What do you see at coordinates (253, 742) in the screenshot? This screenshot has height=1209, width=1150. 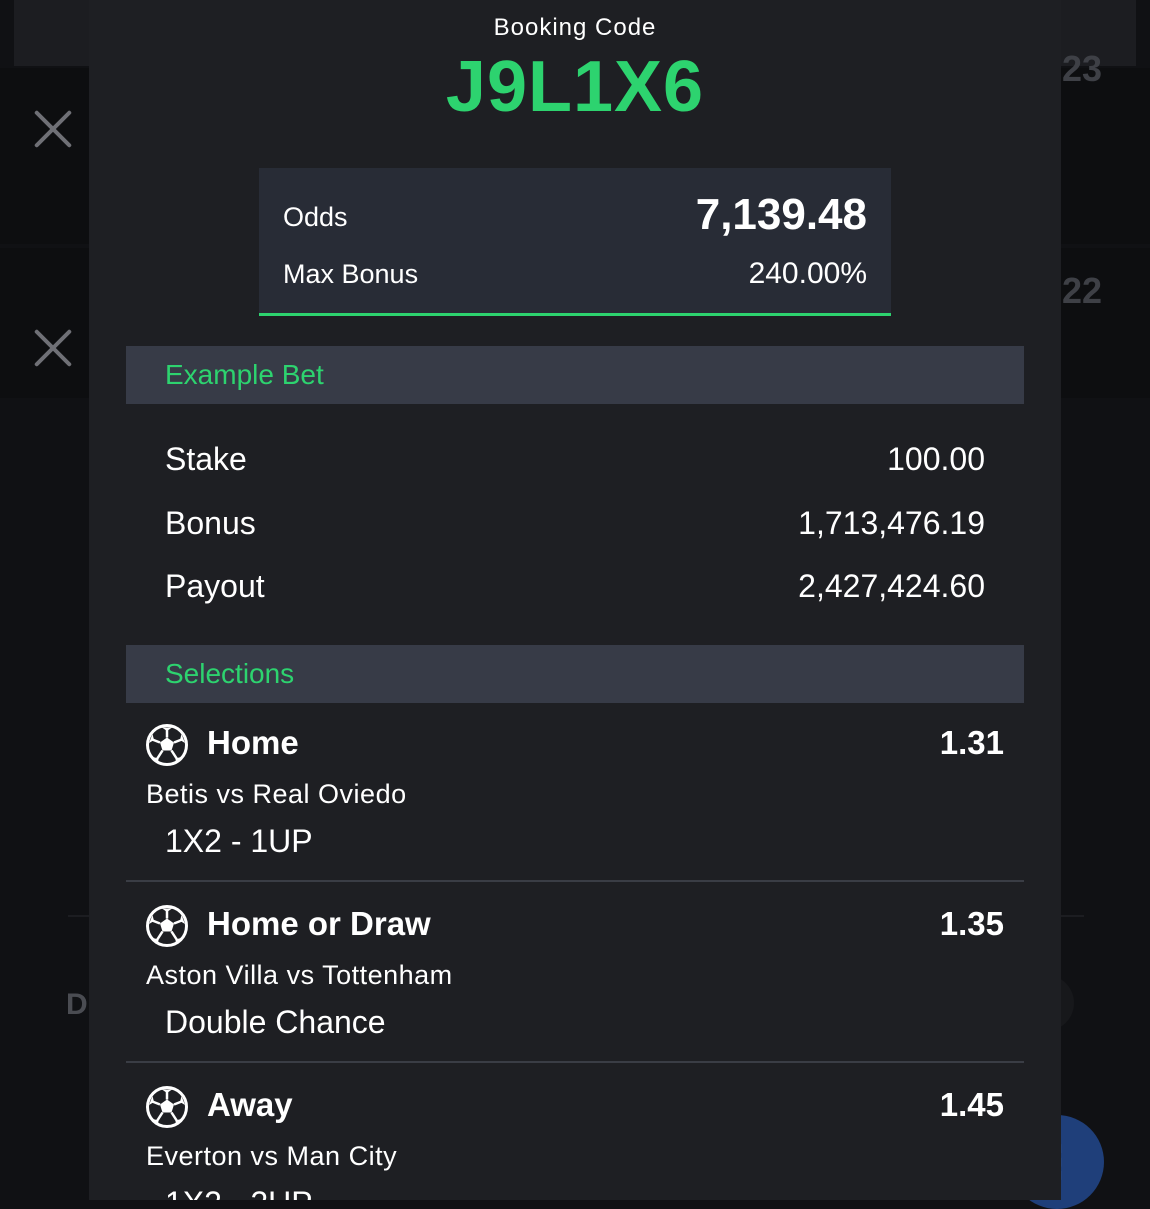 I see `selection-pick: Home` at bounding box center [253, 742].